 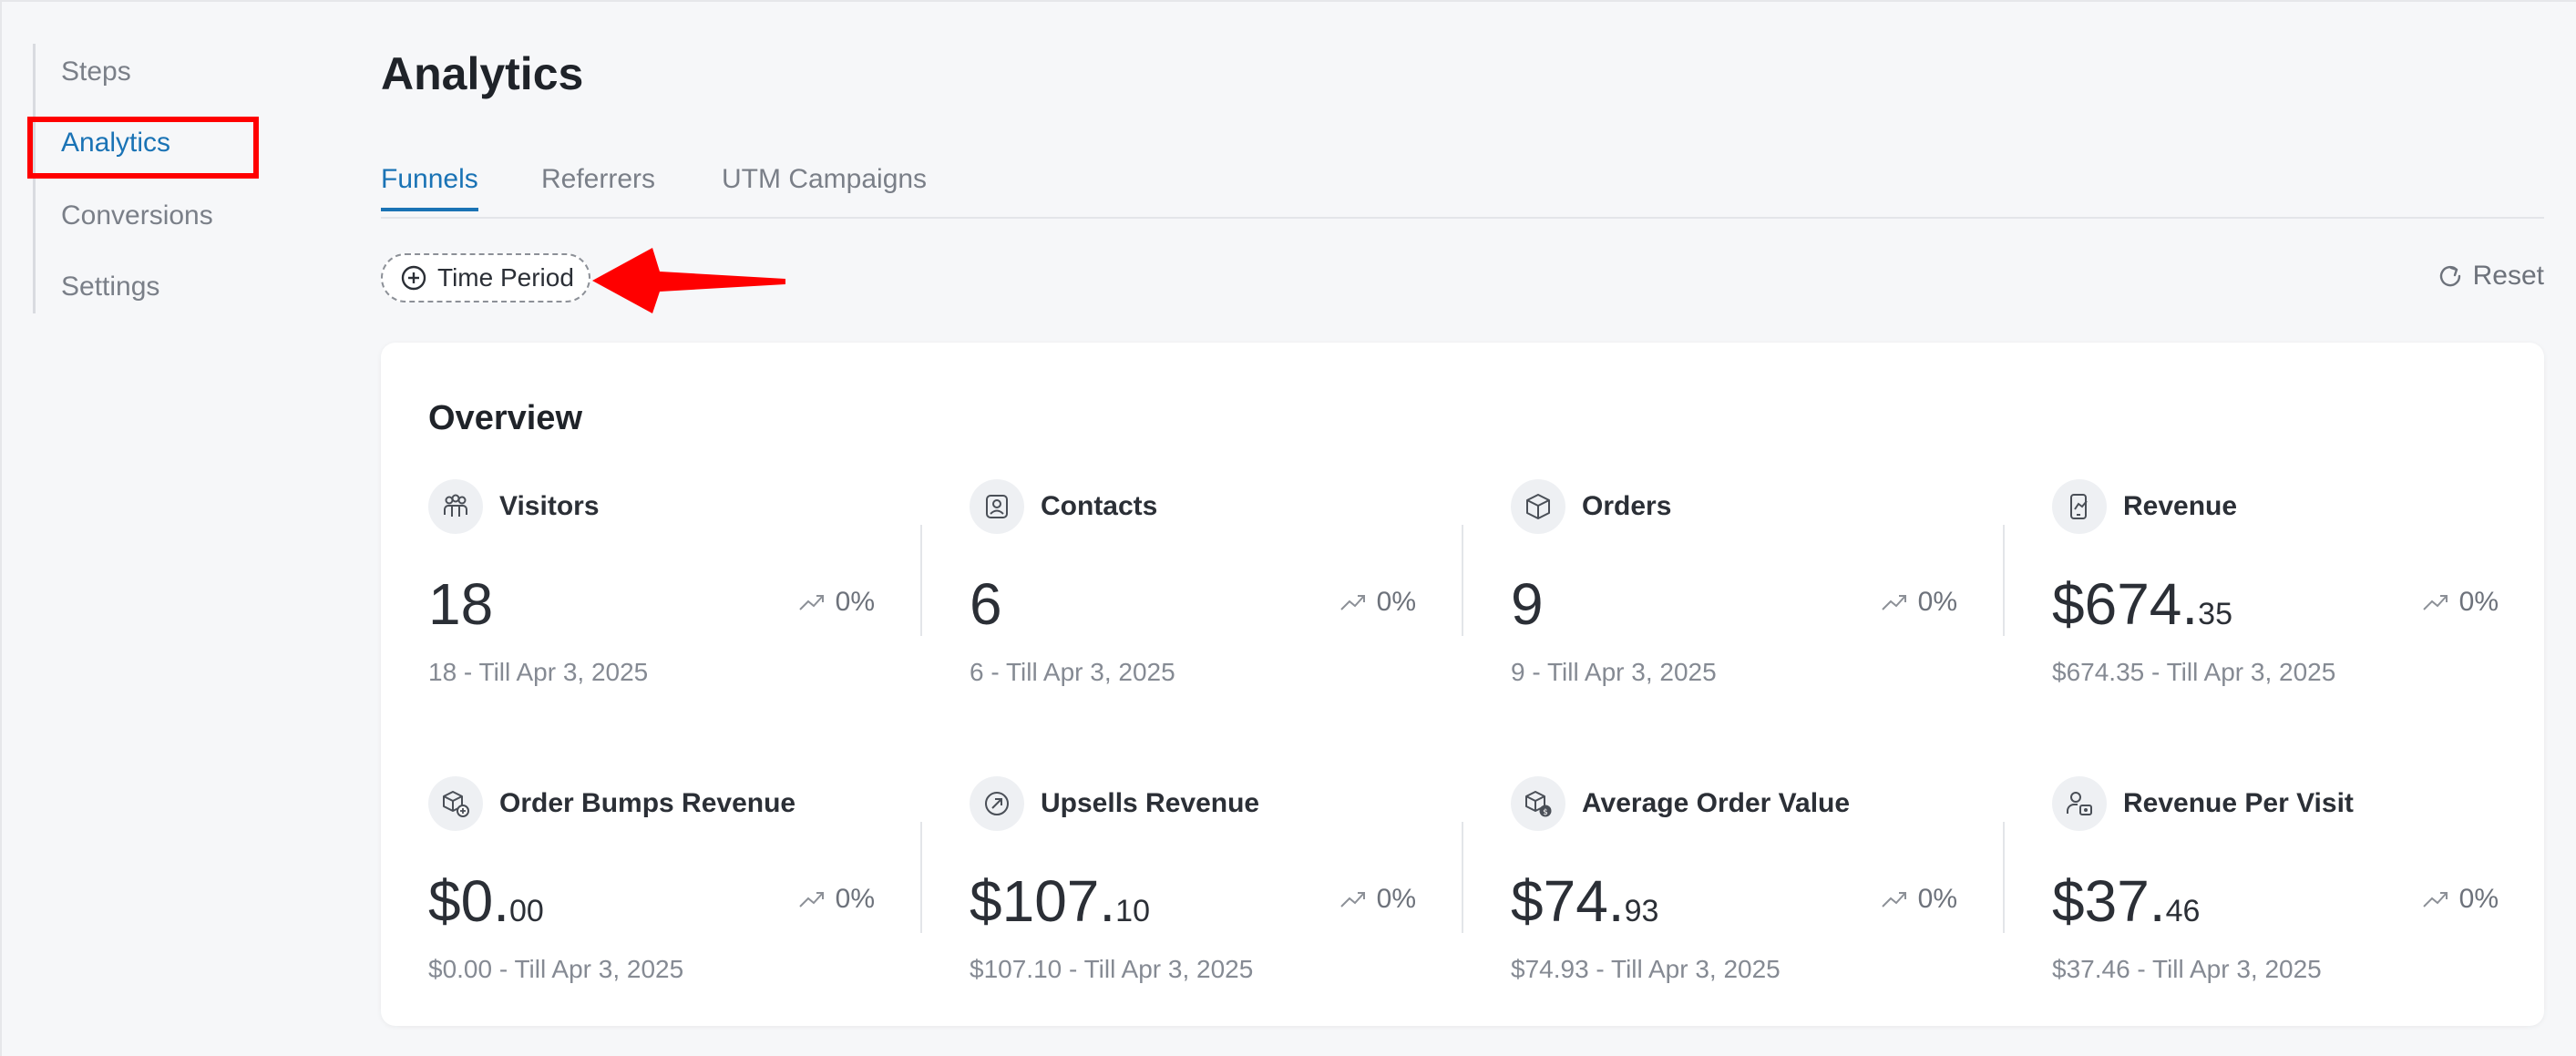 What do you see at coordinates (2080, 507) in the screenshot?
I see `revenue-icon` at bounding box center [2080, 507].